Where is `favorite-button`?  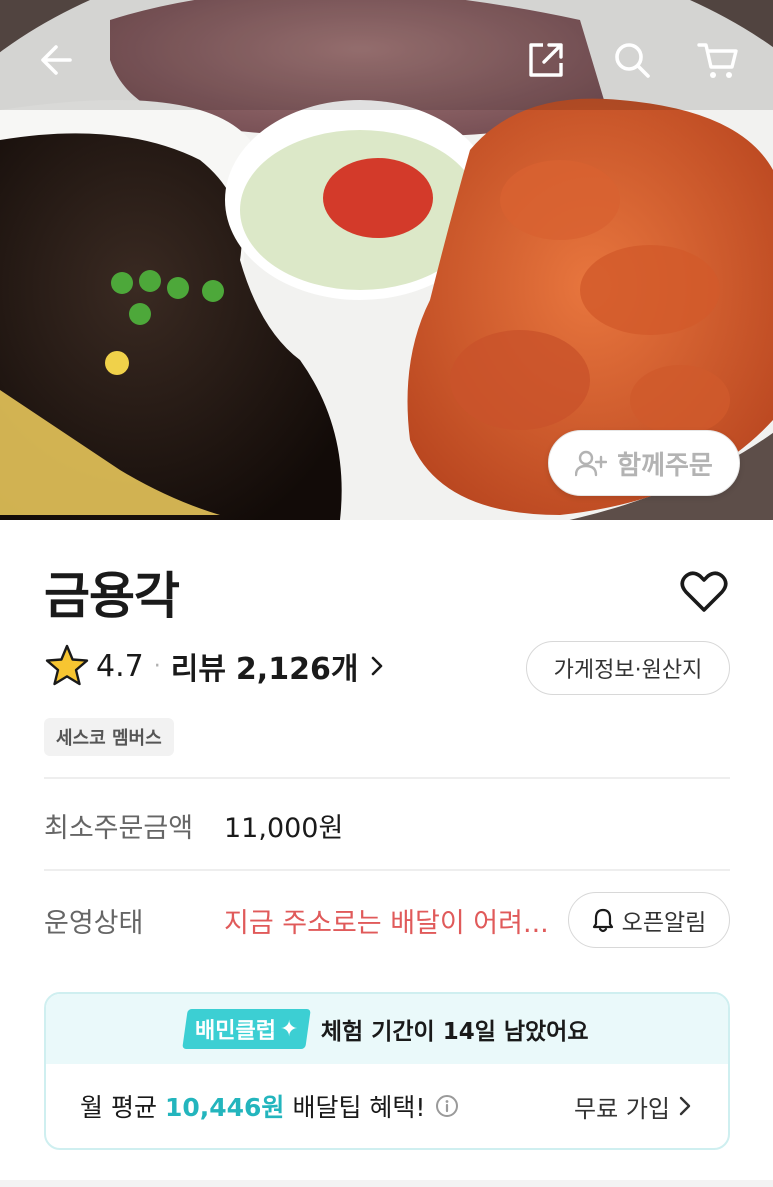 favorite-button is located at coordinates (704, 592).